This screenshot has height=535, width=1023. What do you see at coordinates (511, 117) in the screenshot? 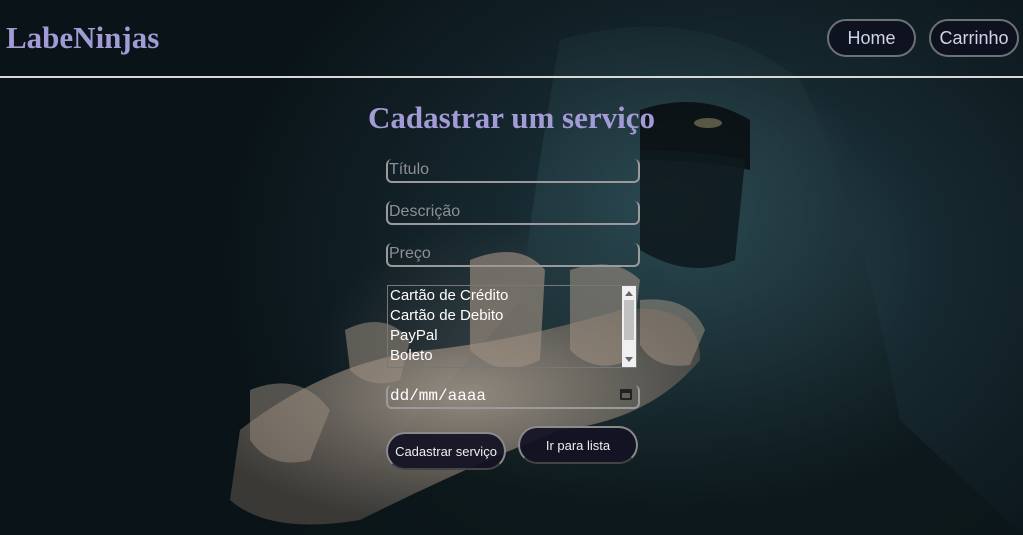
I see `page-title: Cadastrar um serviço` at bounding box center [511, 117].